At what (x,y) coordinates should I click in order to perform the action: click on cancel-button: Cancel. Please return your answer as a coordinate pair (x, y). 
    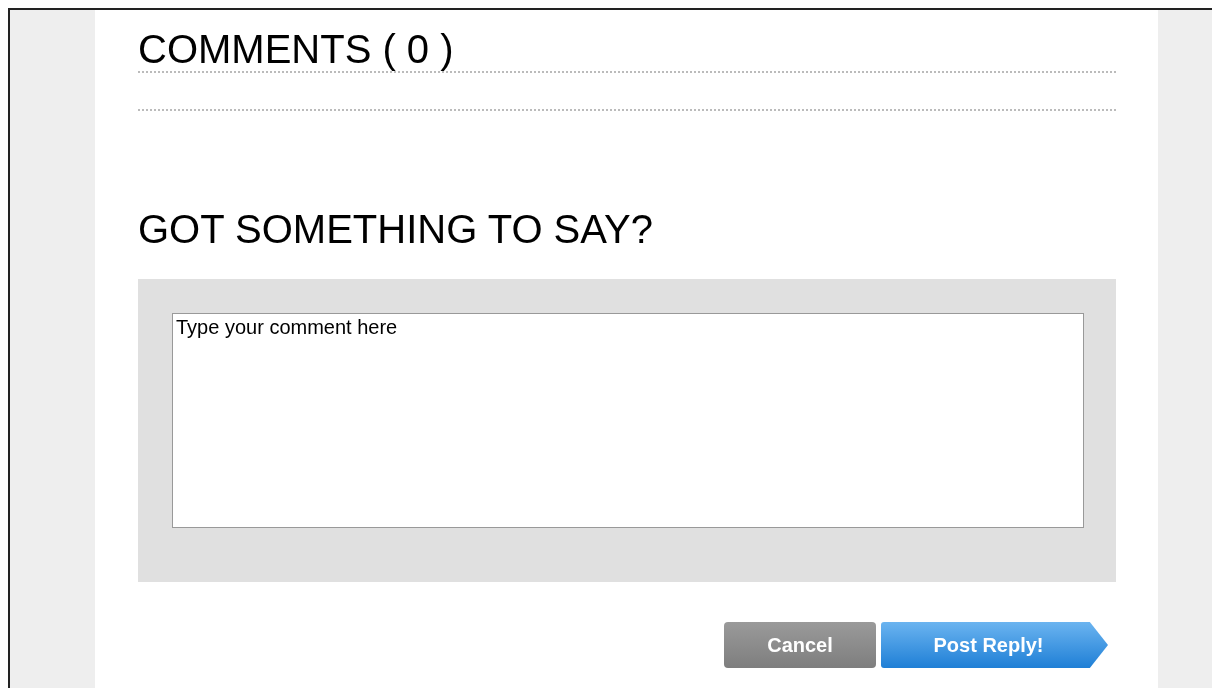
    Looking at the image, I should click on (800, 645).